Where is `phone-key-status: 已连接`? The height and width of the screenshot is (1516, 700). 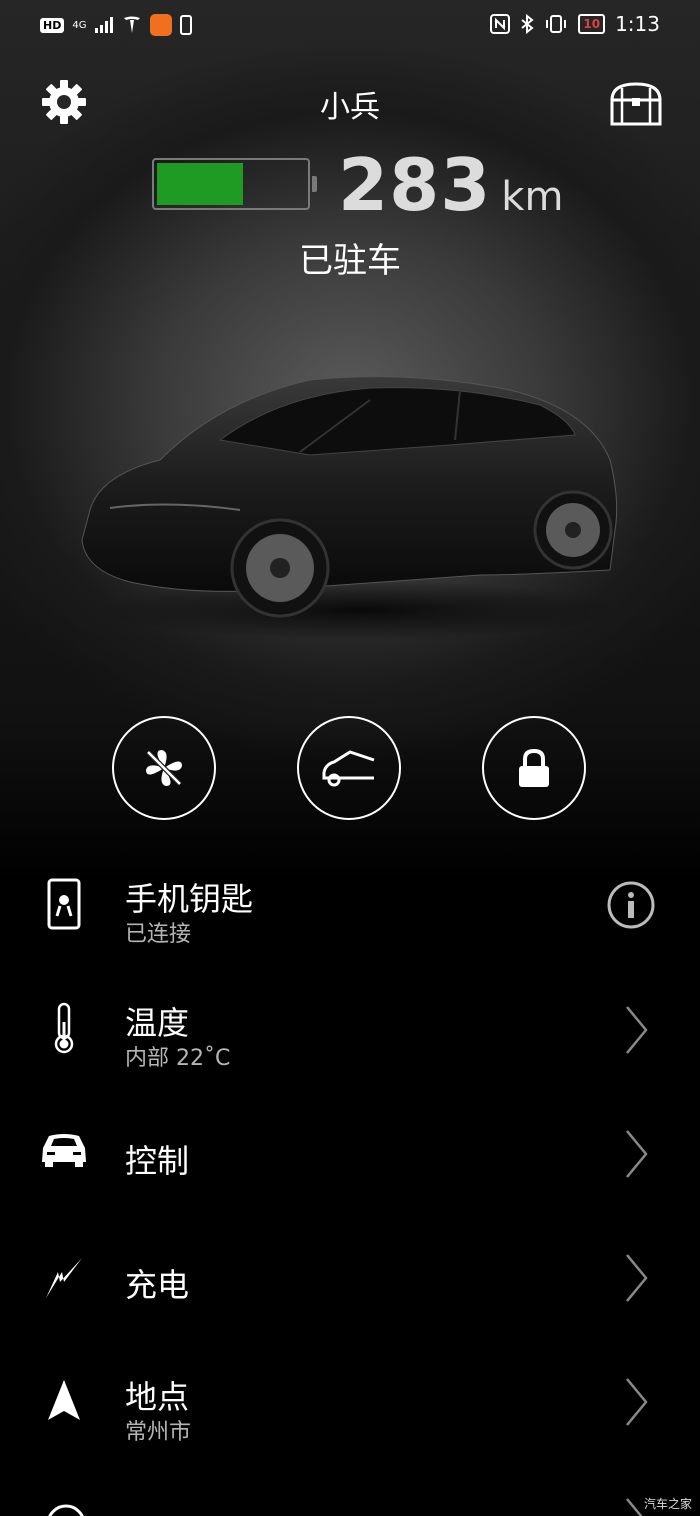 phone-key-status: 已连接 is located at coordinates (158, 934).